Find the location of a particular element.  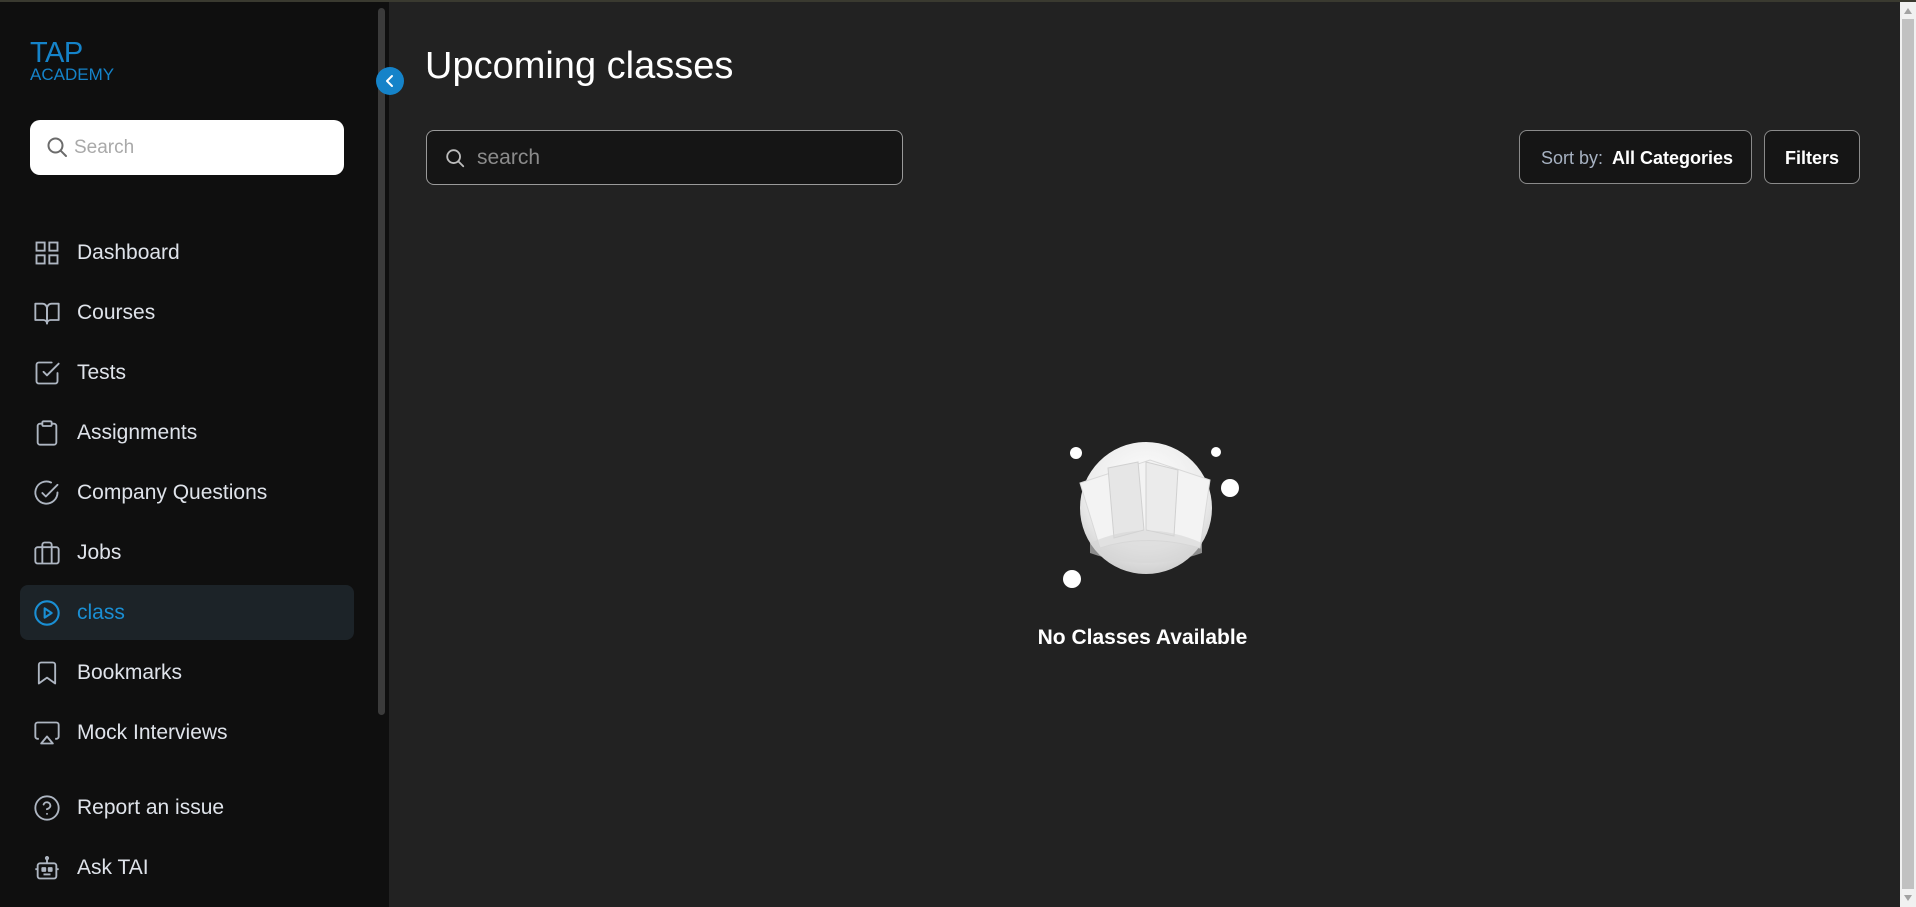

sidebar-item-courses: Courses is located at coordinates (187, 312).